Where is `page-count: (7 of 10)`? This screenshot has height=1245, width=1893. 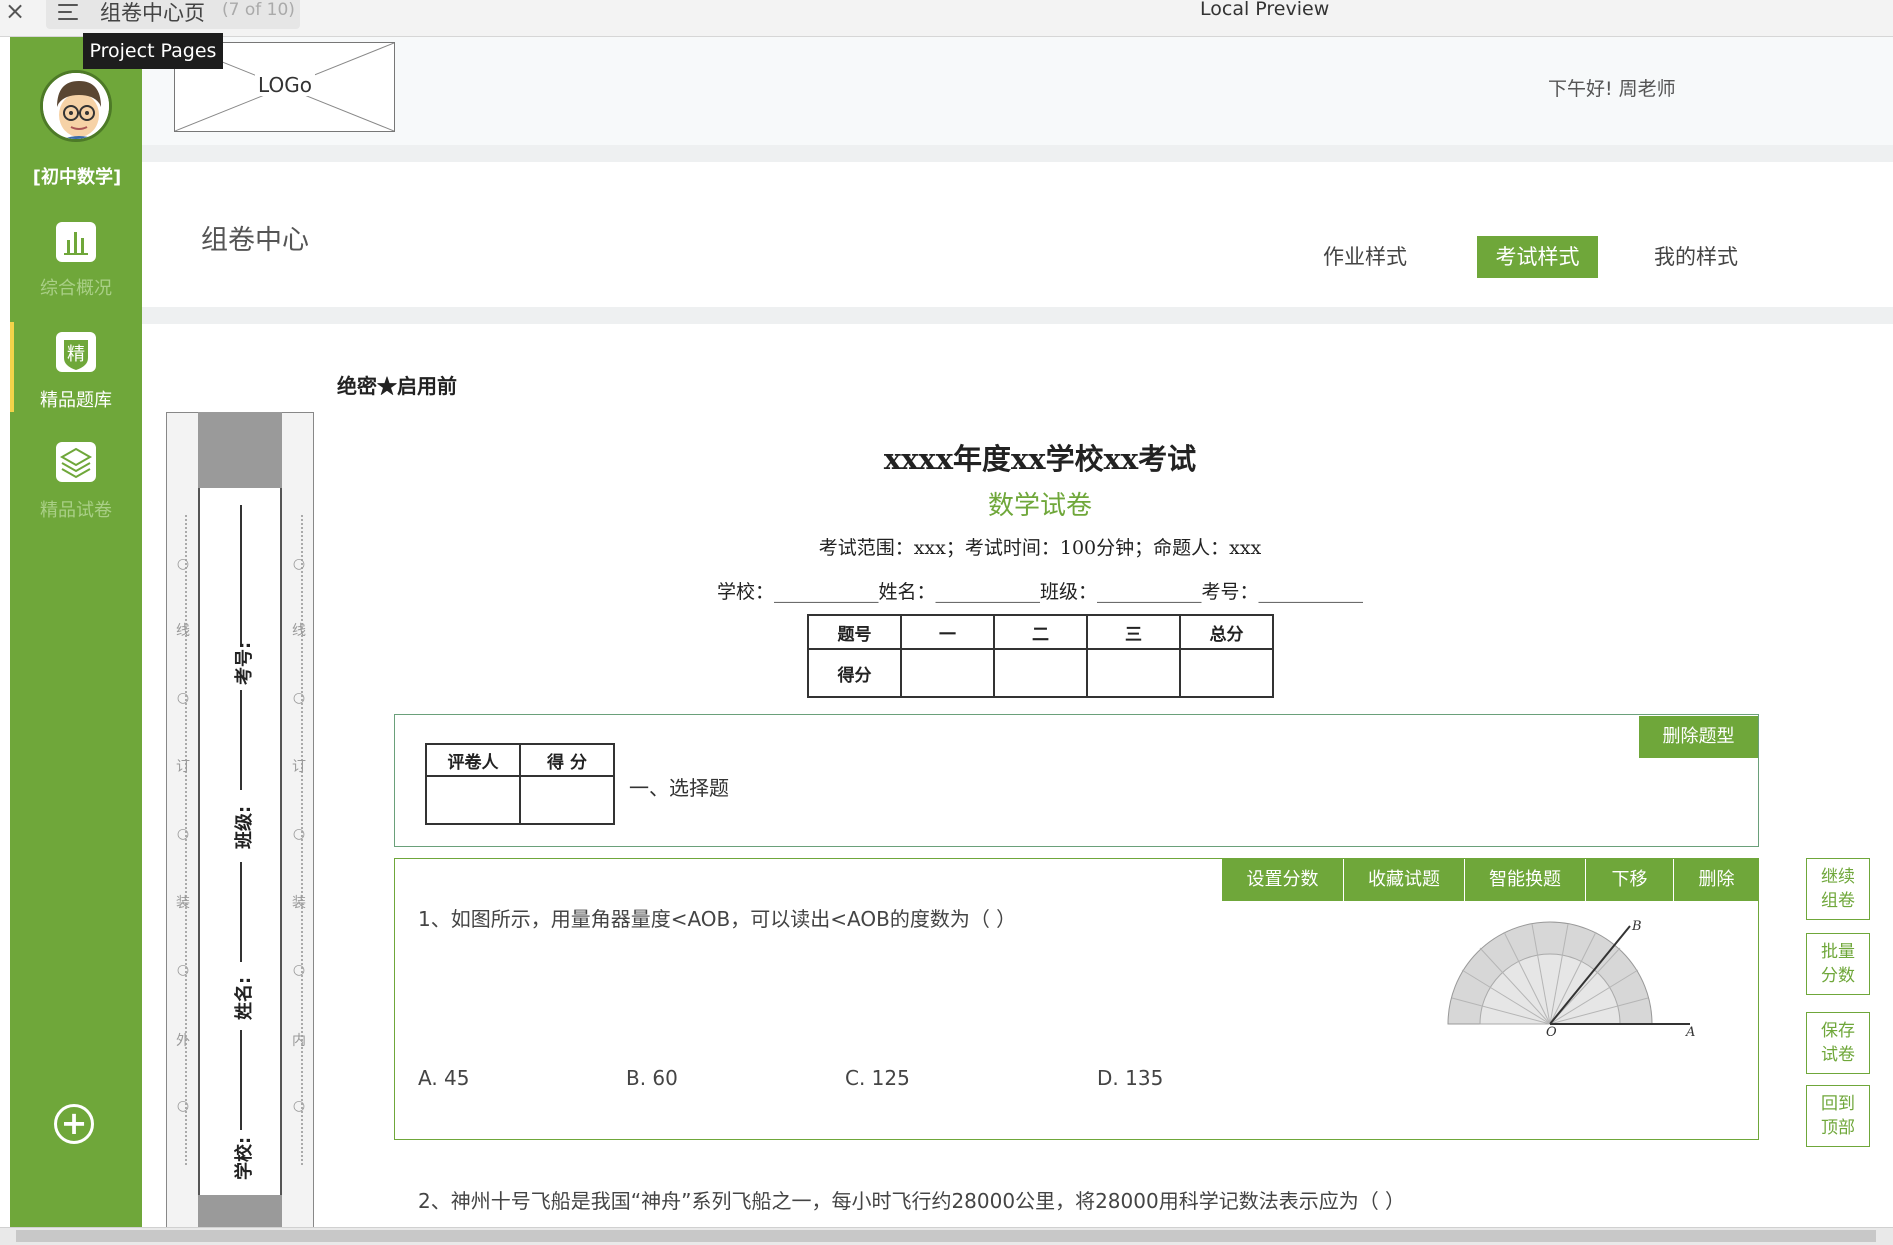
page-count: (7 of 10) is located at coordinates (258, 10).